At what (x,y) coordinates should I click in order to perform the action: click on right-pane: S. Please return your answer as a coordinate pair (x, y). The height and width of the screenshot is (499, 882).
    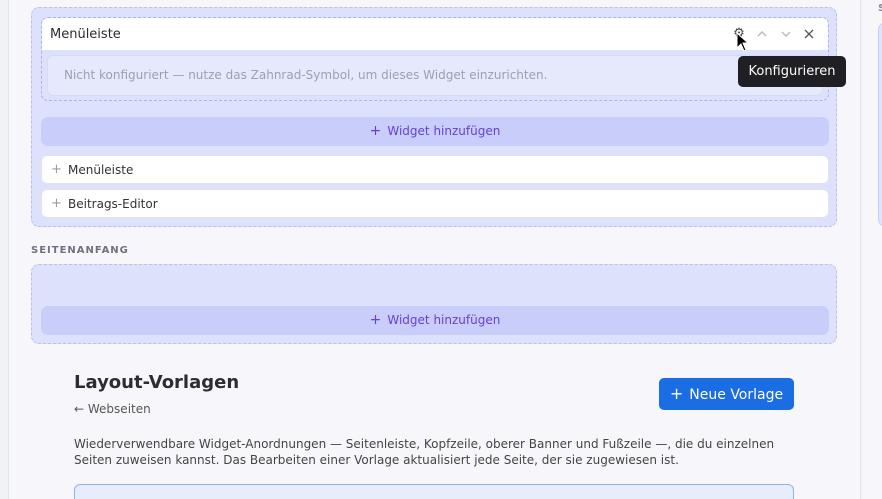
    Looking at the image, I should click on (872, 249).